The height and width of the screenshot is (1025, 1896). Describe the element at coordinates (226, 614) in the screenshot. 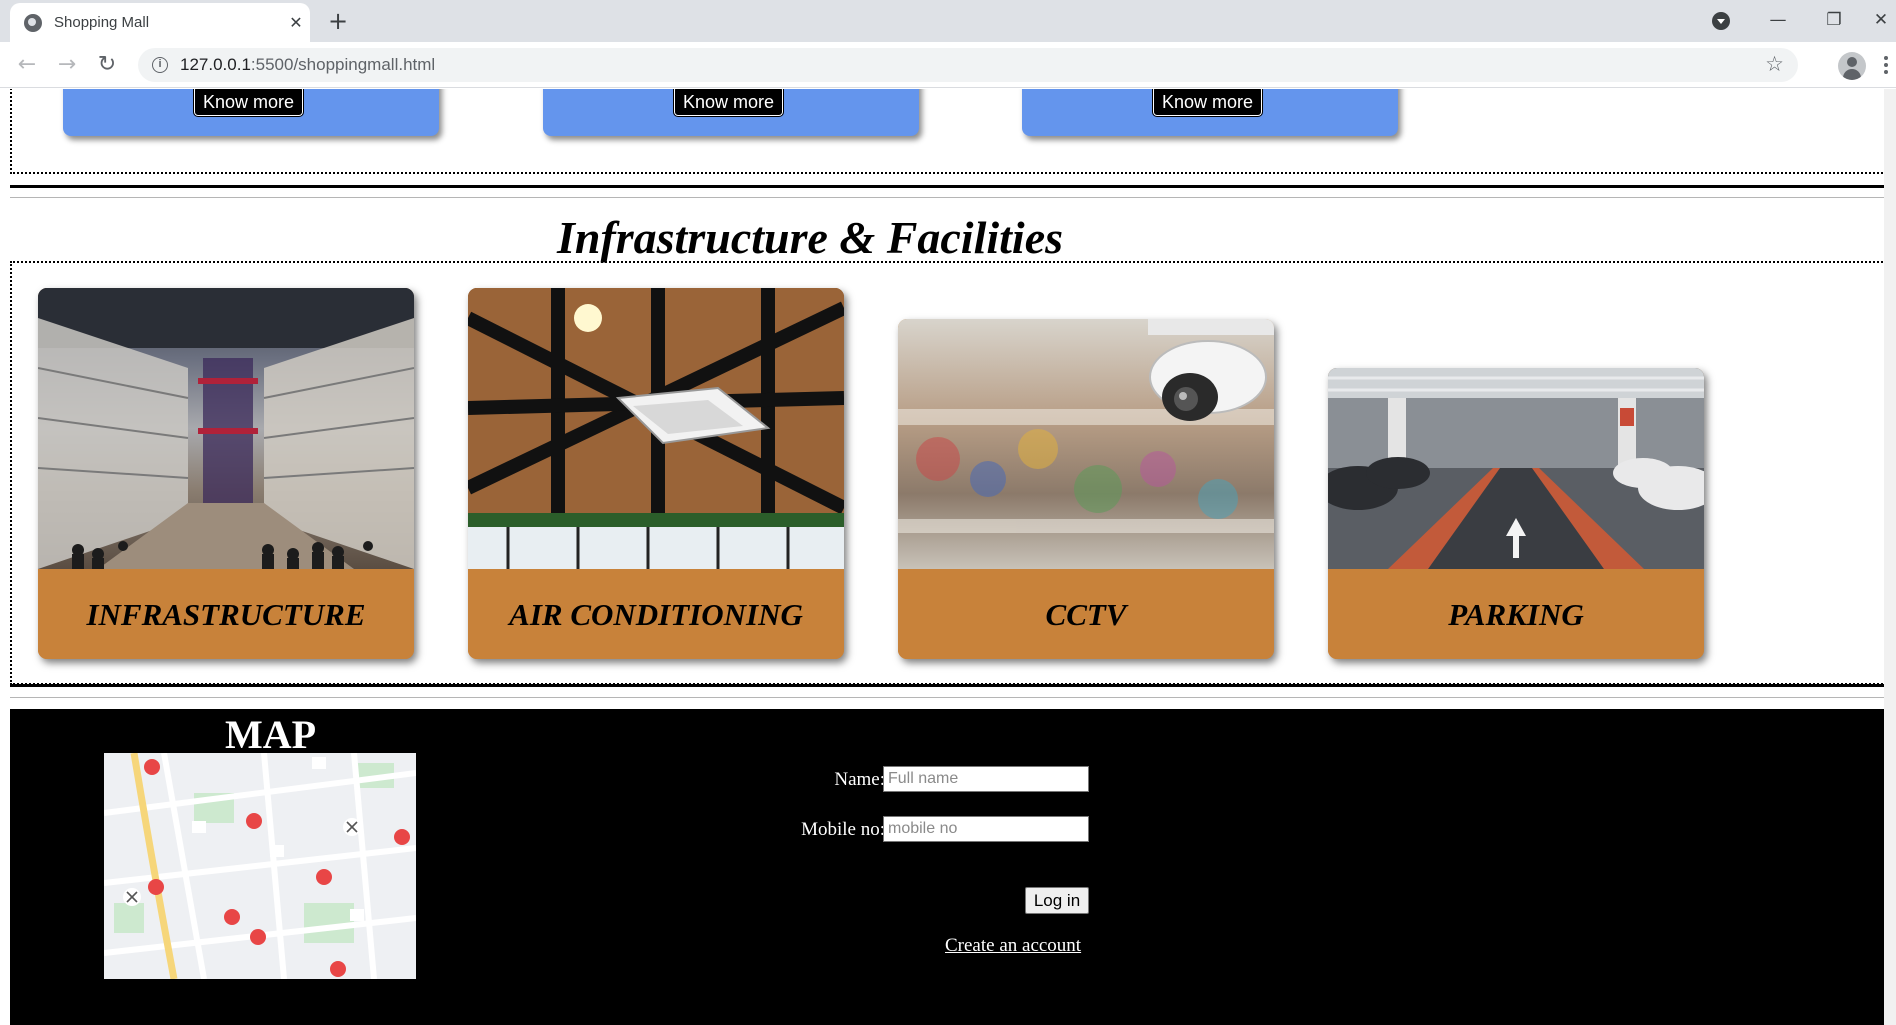

I see `facility-label: INFRASTRUCTURE` at that location.